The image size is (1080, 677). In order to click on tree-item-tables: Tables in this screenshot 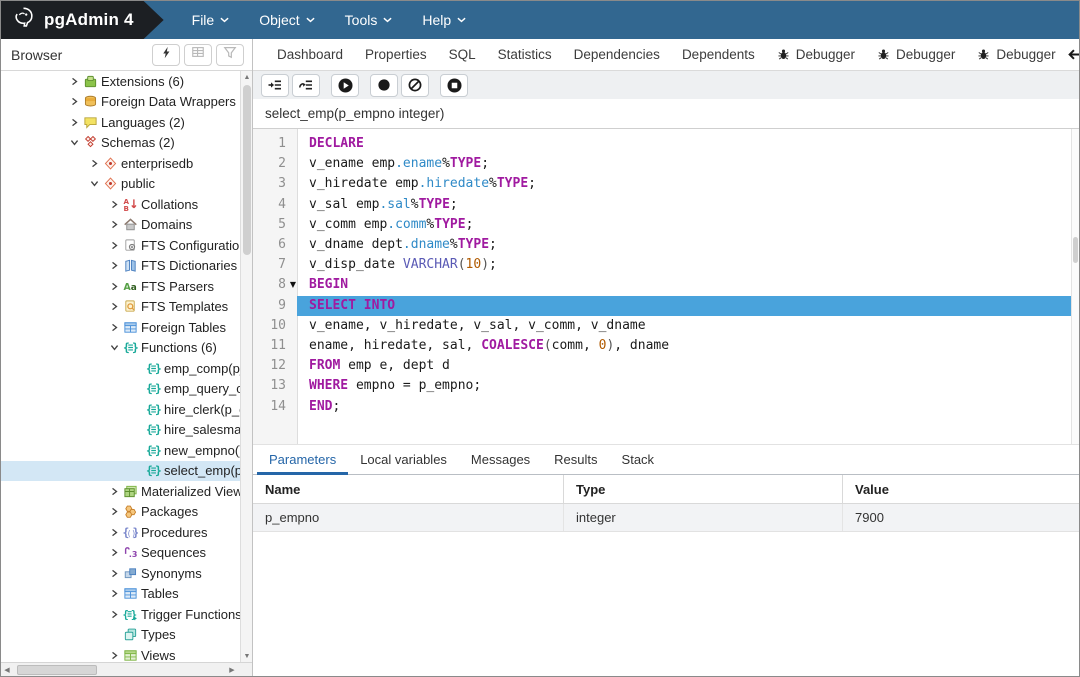, I will do `click(120, 594)`.